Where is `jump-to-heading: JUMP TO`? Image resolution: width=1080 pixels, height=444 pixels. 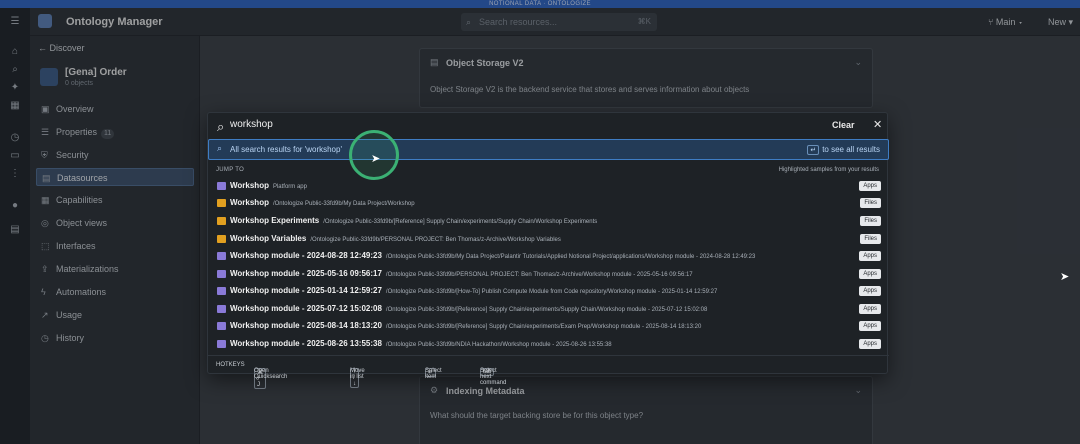
jump-to-heading: JUMP TO is located at coordinates (230, 170).